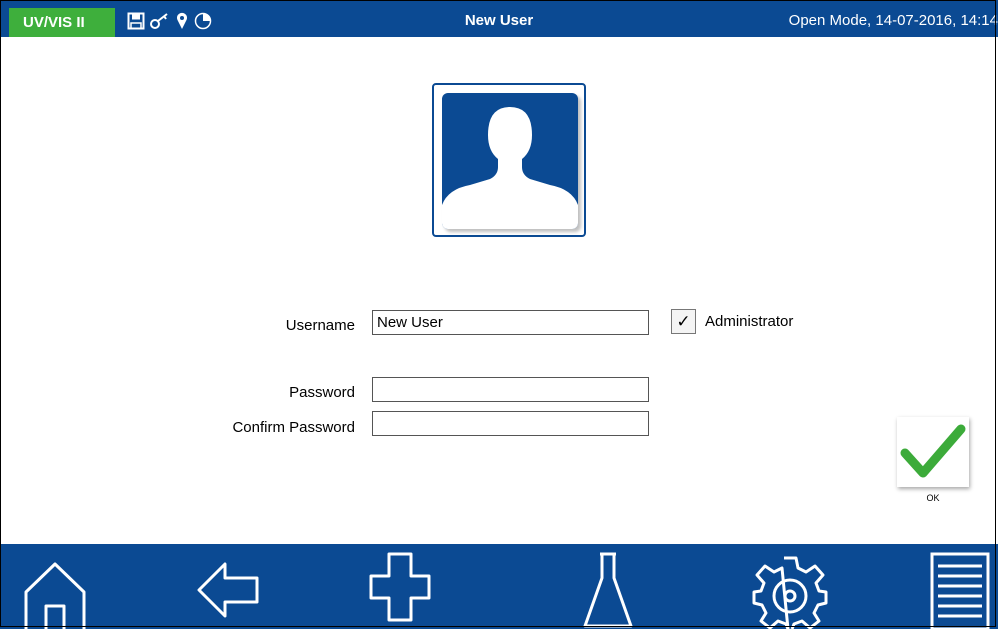 The height and width of the screenshot is (634, 998). What do you see at coordinates (960, 593) in the screenshot?
I see `menu-list-icon` at bounding box center [960, 593].